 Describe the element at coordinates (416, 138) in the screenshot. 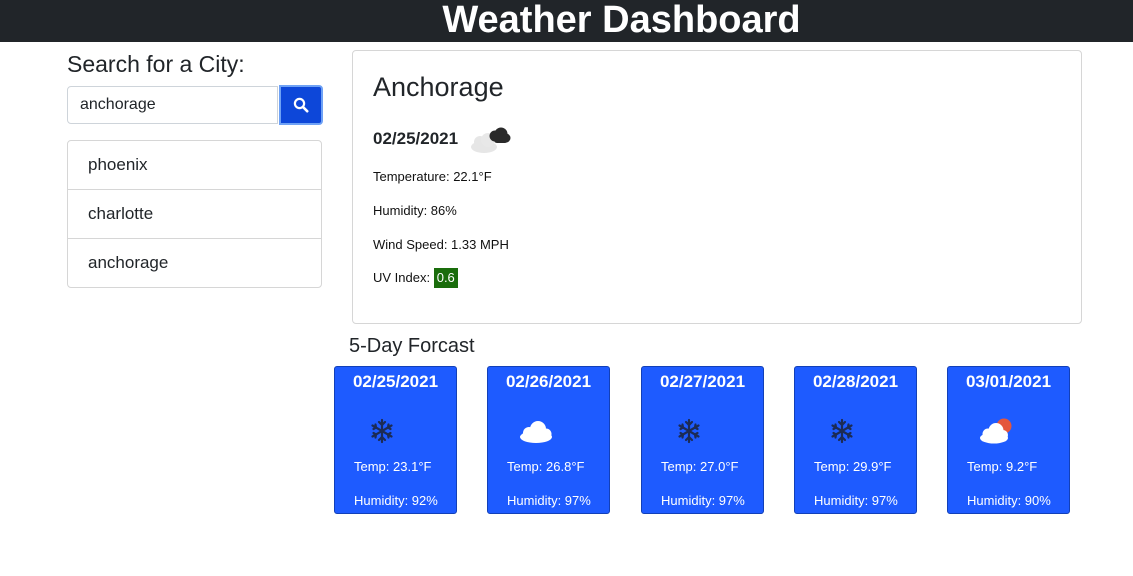

I see `current-date: 02/25/2021` at that location.